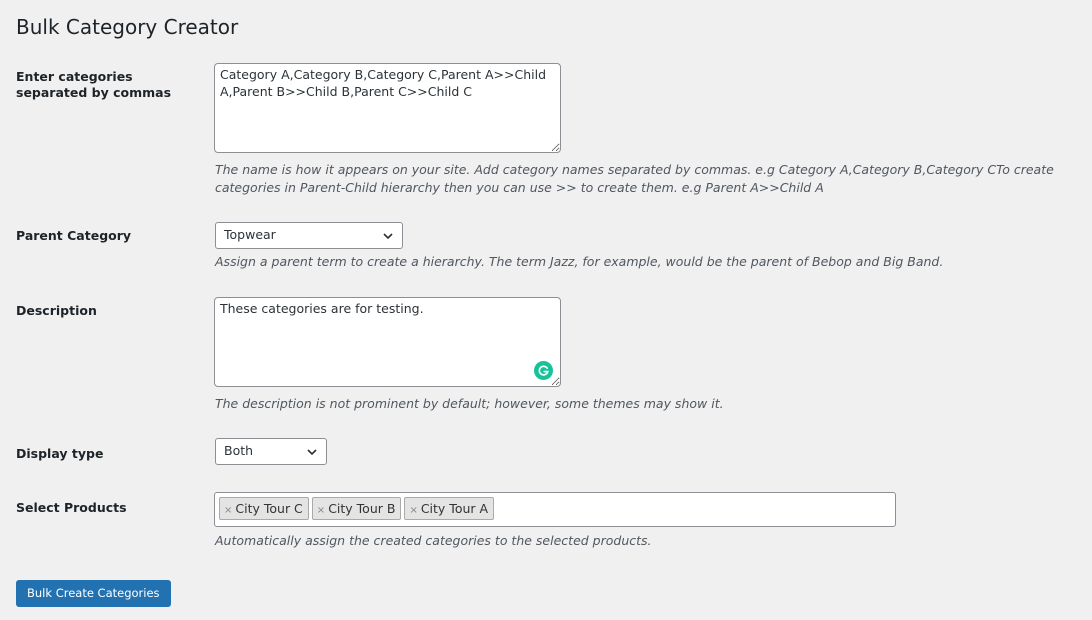  Describe the element at coordinates (555, 509) in the screenshot. I see `products-multiselect: × City Tour C × City Tour B × City Tour A` at that location.